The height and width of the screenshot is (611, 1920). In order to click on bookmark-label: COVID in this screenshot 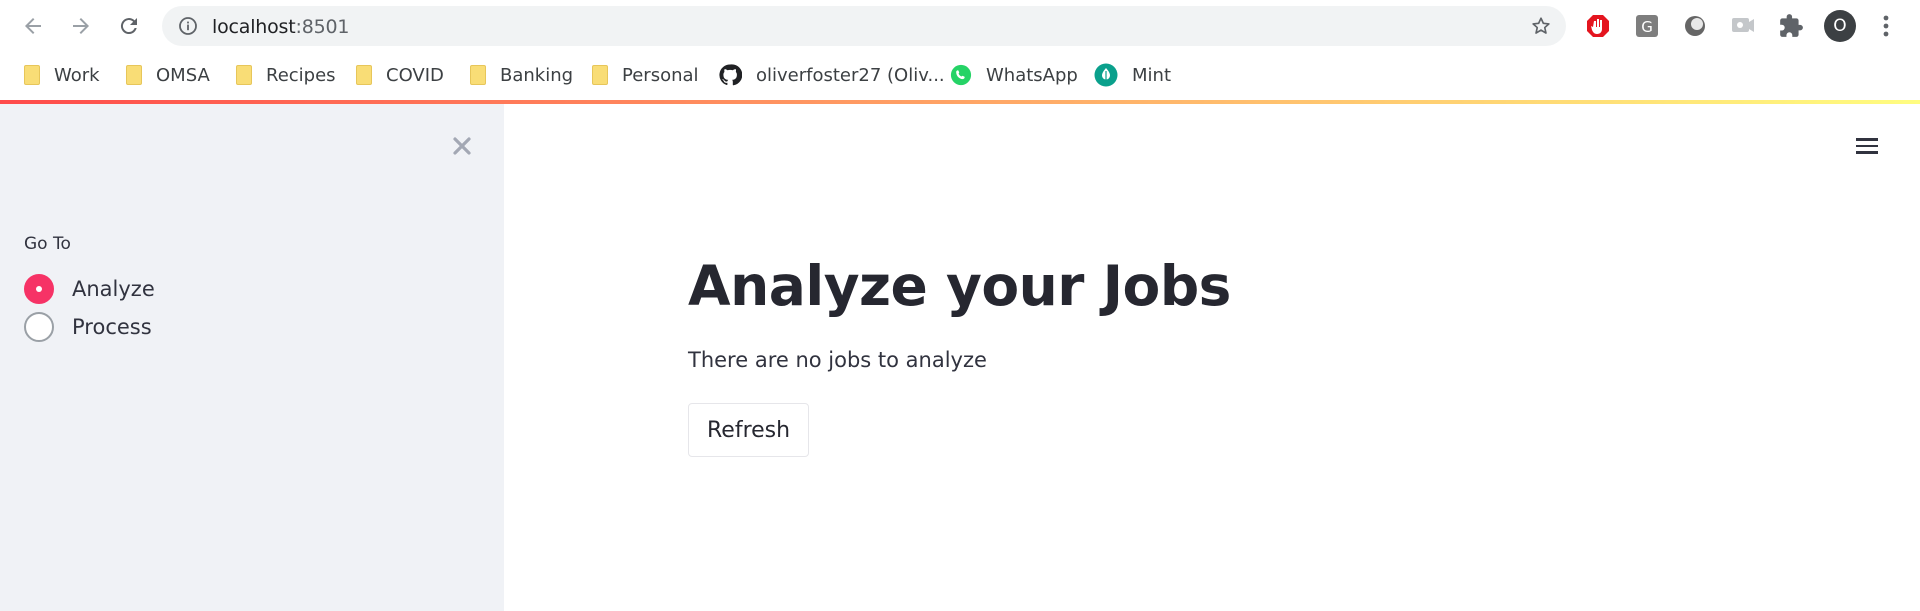, I will do `click(415, 75)`.